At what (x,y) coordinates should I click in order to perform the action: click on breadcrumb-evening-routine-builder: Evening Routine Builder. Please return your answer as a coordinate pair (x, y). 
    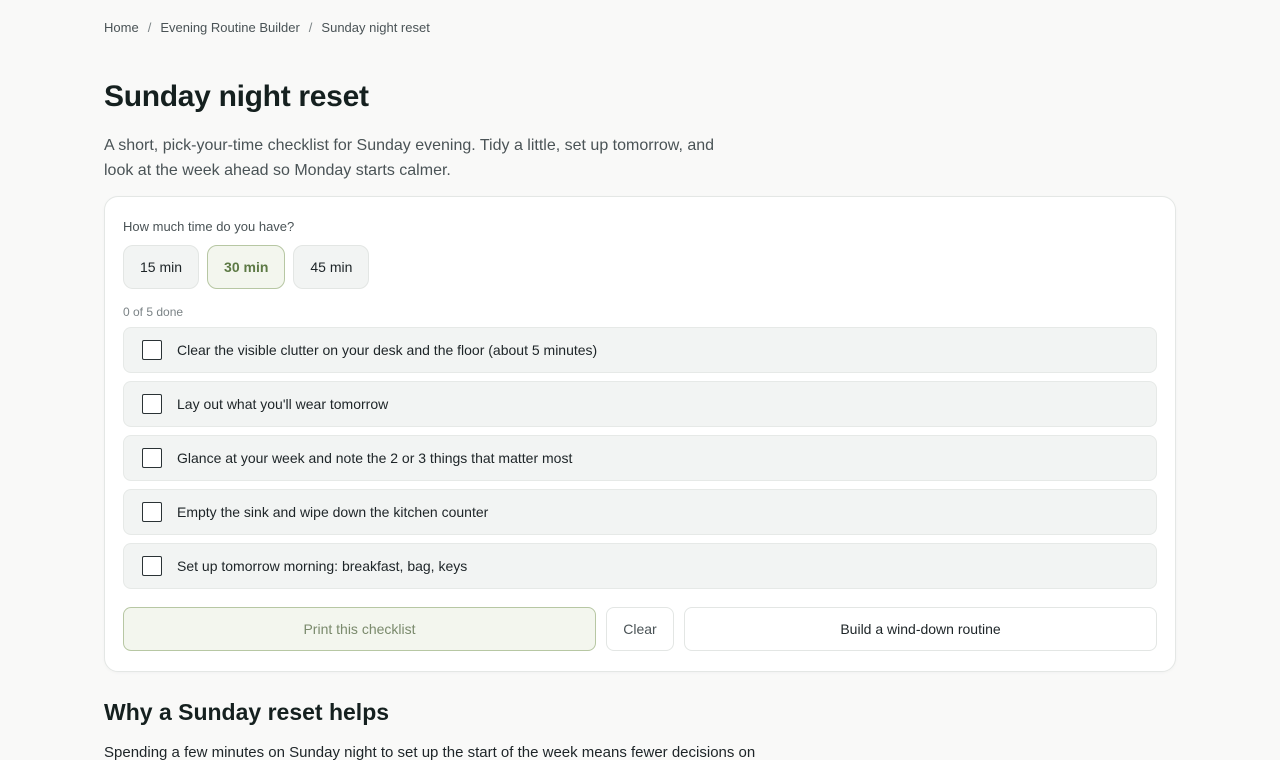
    Looking at the image, I should click on (229, 27).